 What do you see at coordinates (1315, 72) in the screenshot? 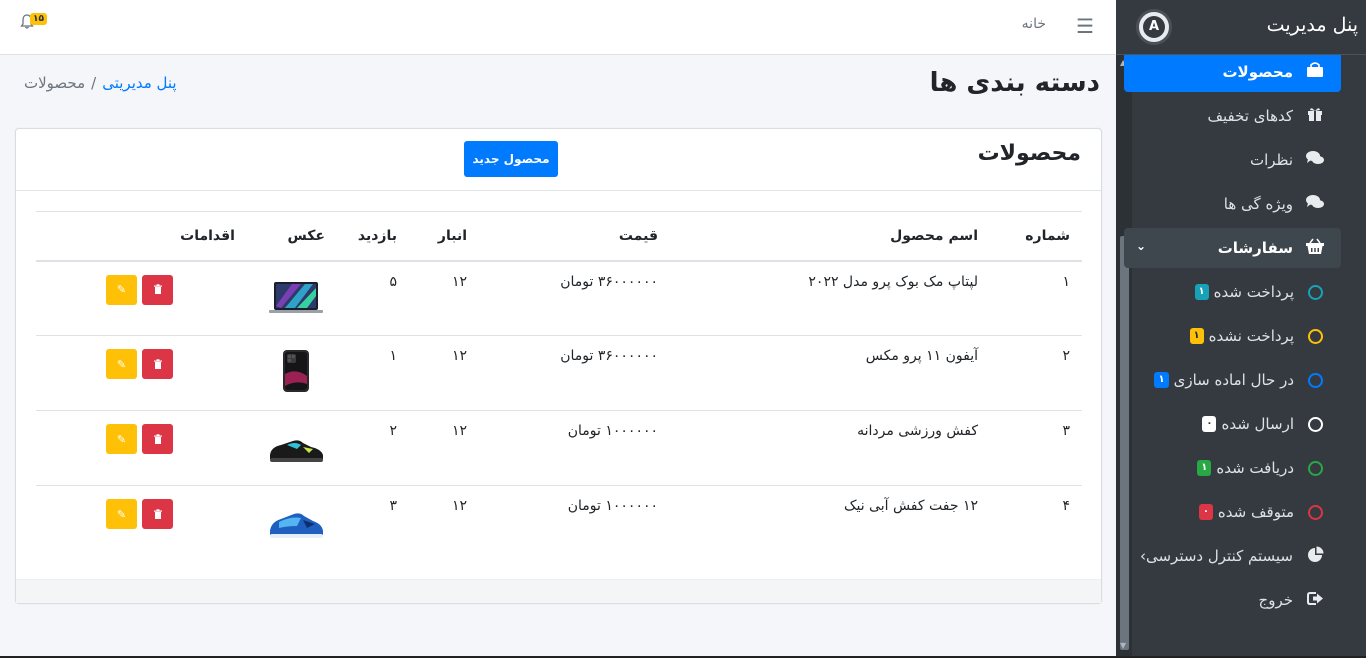
I see `shopping-bag-icon` at bounding box center [1315, 72].